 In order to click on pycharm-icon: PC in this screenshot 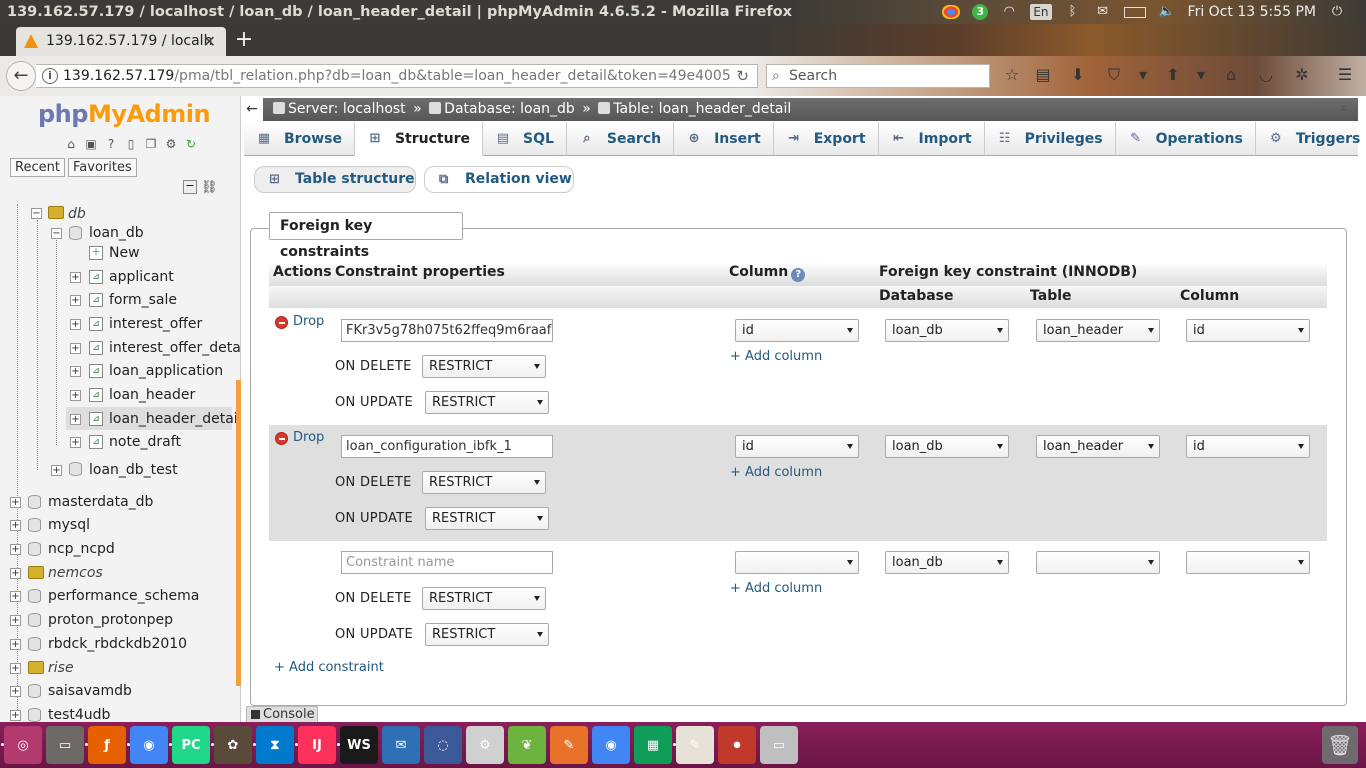, I will do `click(189, 745)`.